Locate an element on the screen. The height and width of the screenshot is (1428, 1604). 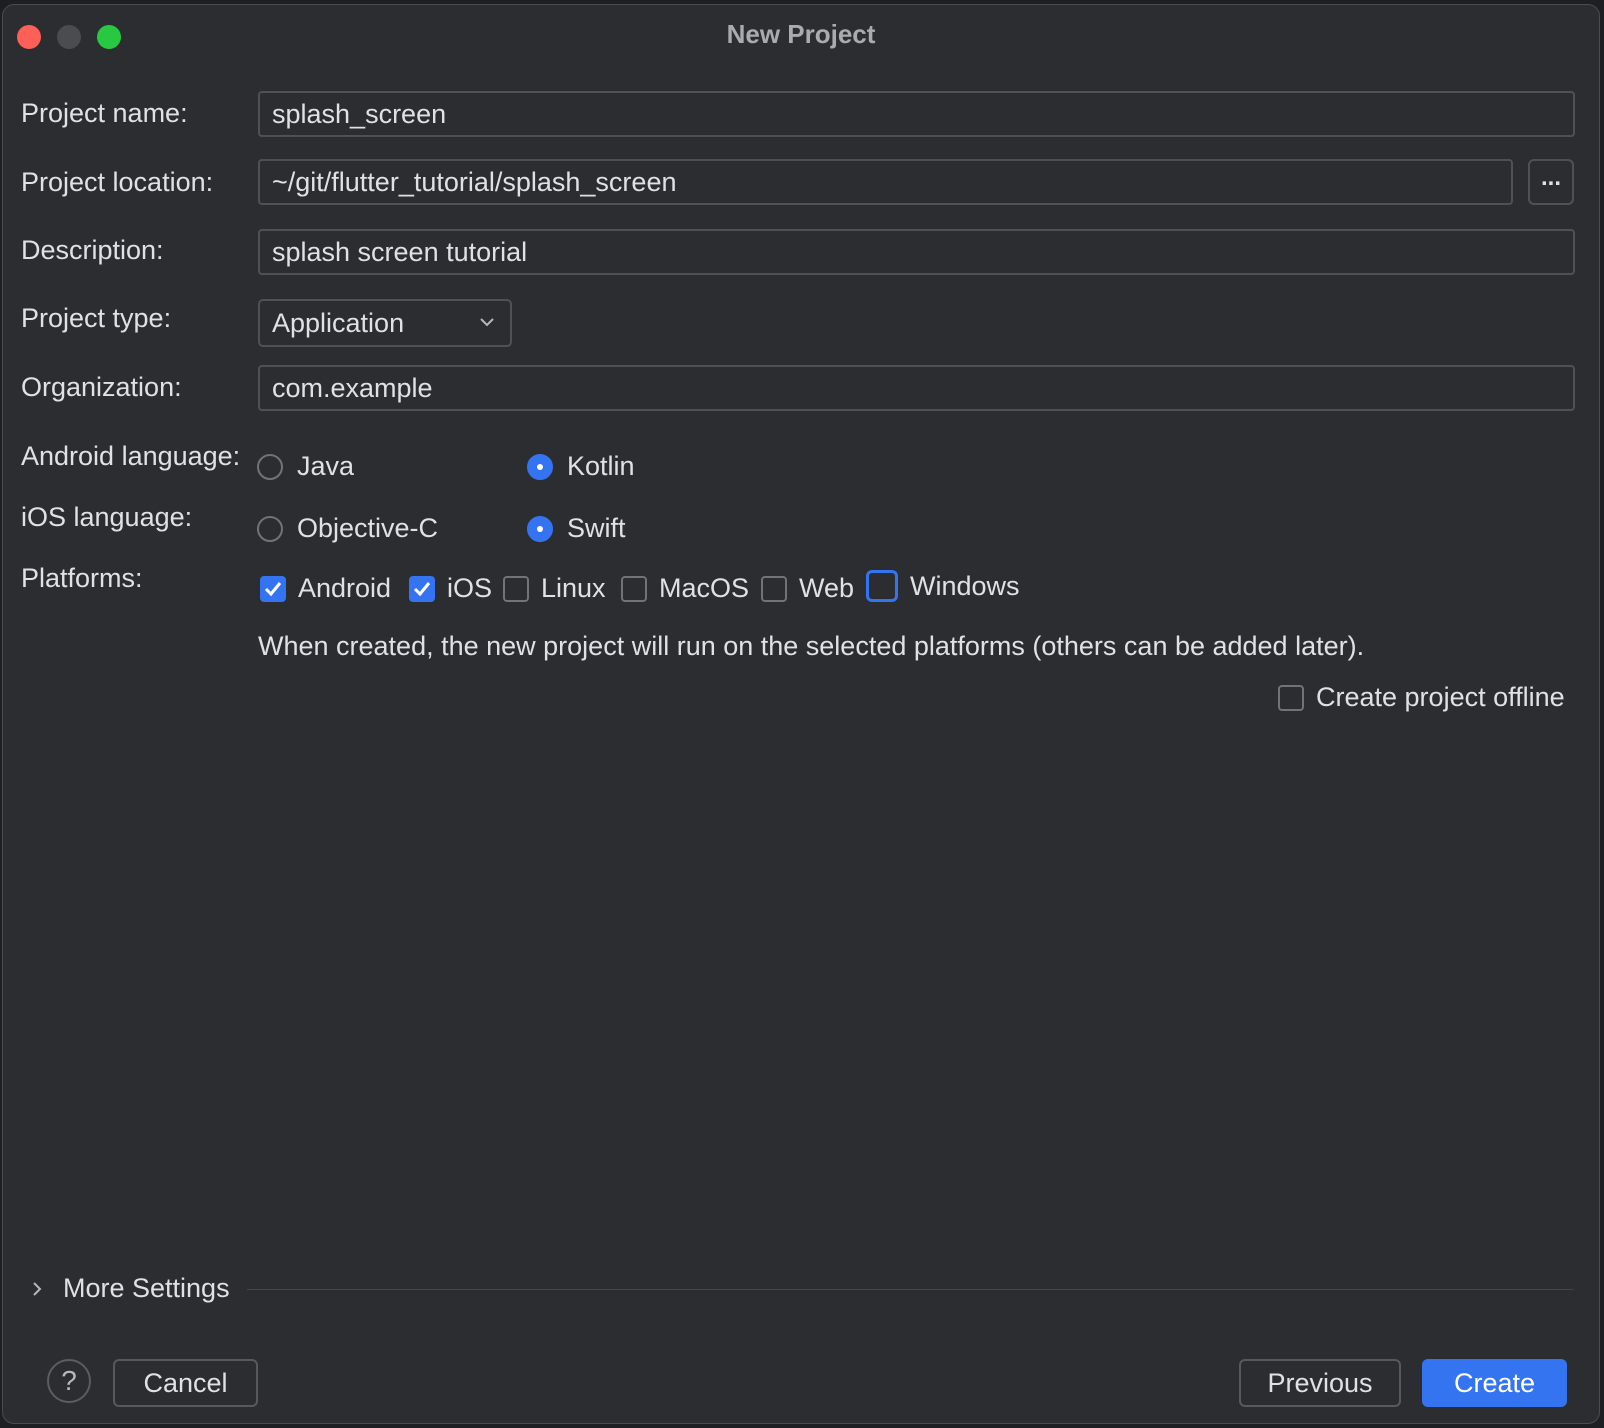
android-label: Android is located at coordinates (345, 588).